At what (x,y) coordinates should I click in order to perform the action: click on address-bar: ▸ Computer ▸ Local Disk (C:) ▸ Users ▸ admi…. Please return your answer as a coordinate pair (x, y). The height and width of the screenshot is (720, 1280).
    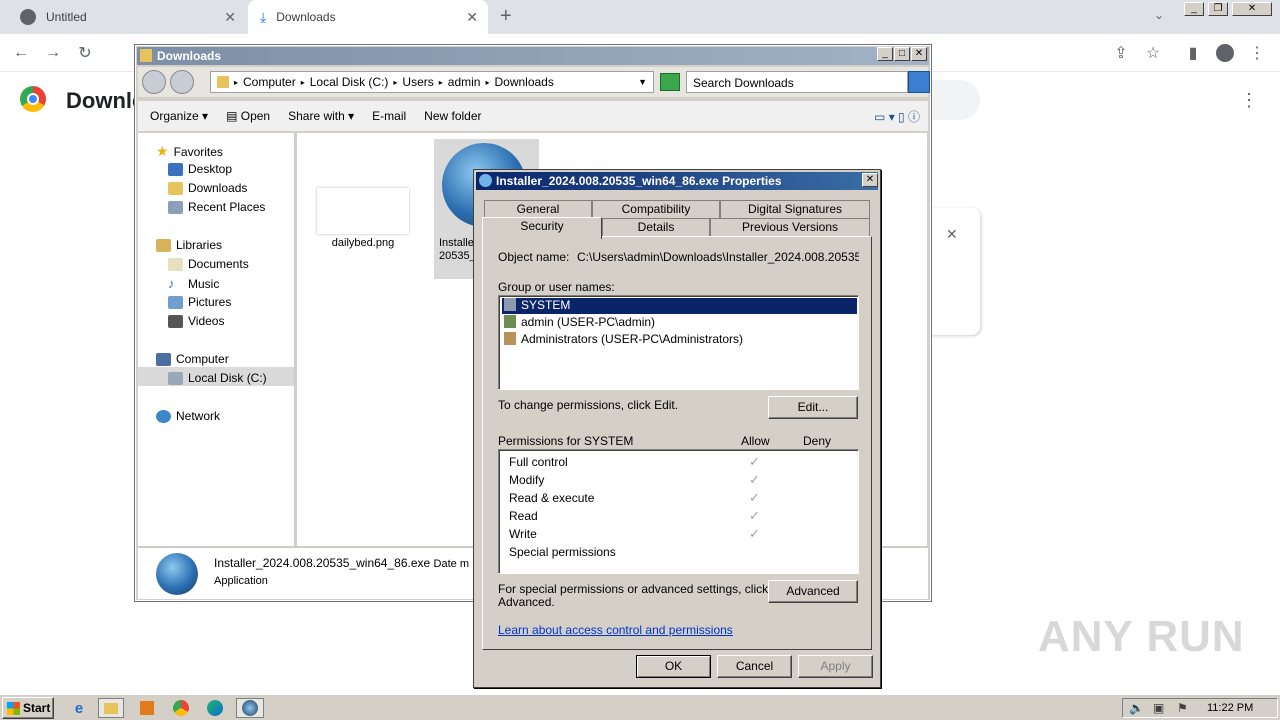
    Looking at the image, I should click on (432, 82).